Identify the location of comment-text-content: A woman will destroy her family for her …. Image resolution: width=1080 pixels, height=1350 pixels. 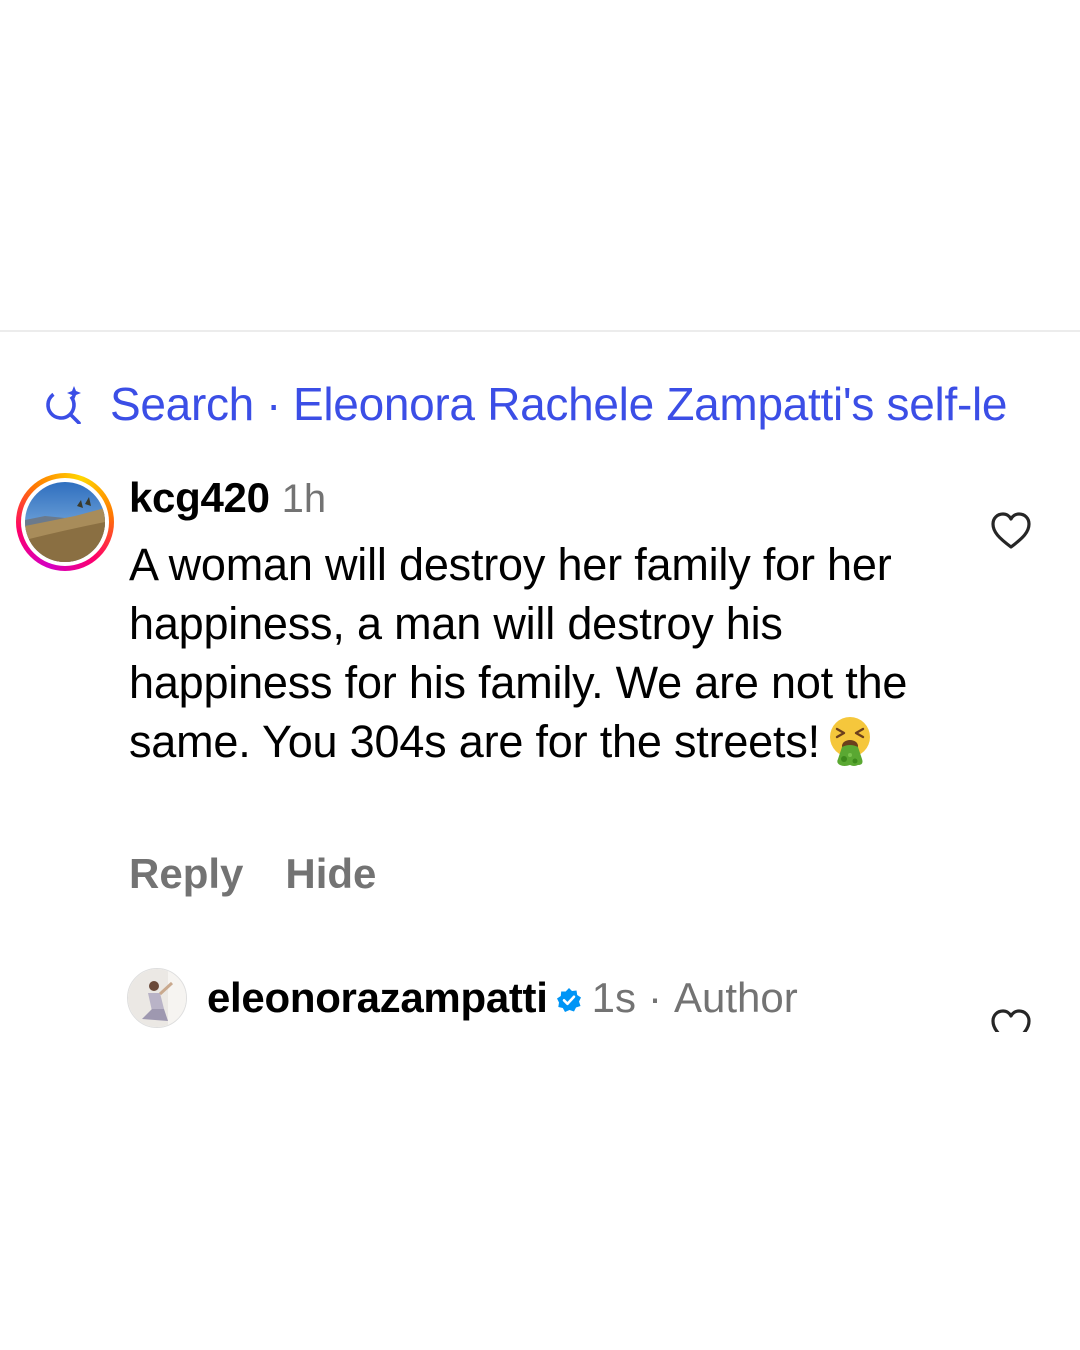
(518, 653).